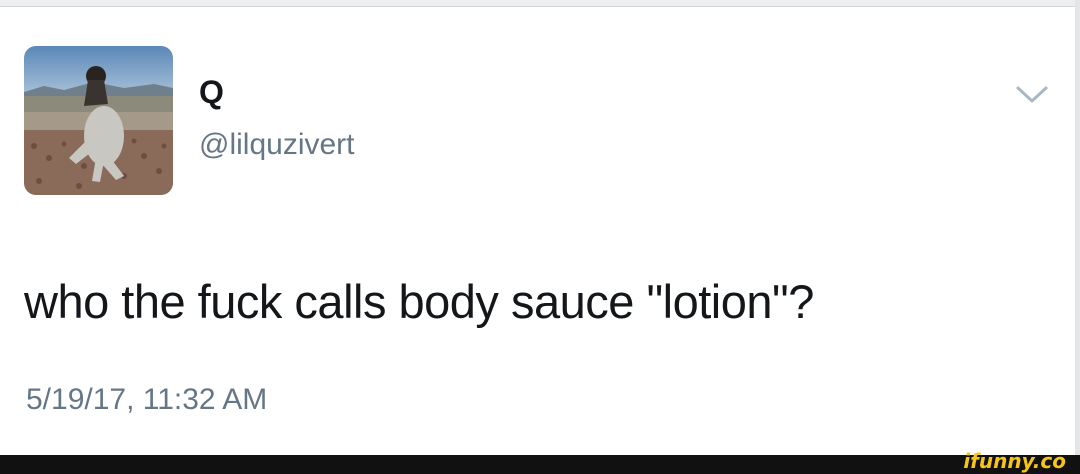  I want to click on footer-bar: ifunny.co, so click(540, 462).